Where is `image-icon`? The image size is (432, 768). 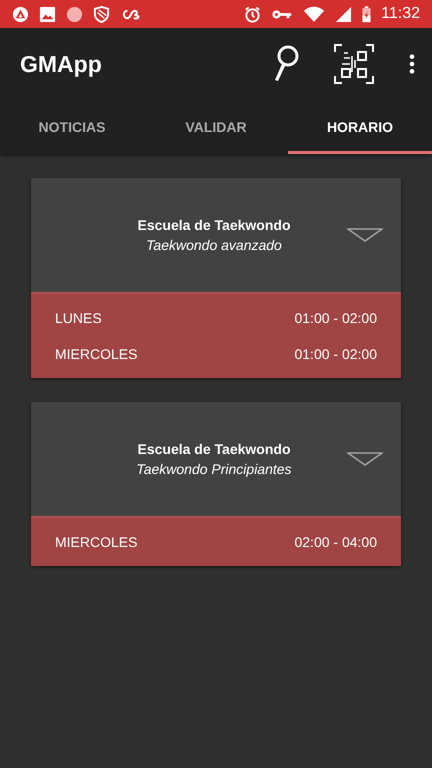 image-icon is located at coordinates (47, 14).